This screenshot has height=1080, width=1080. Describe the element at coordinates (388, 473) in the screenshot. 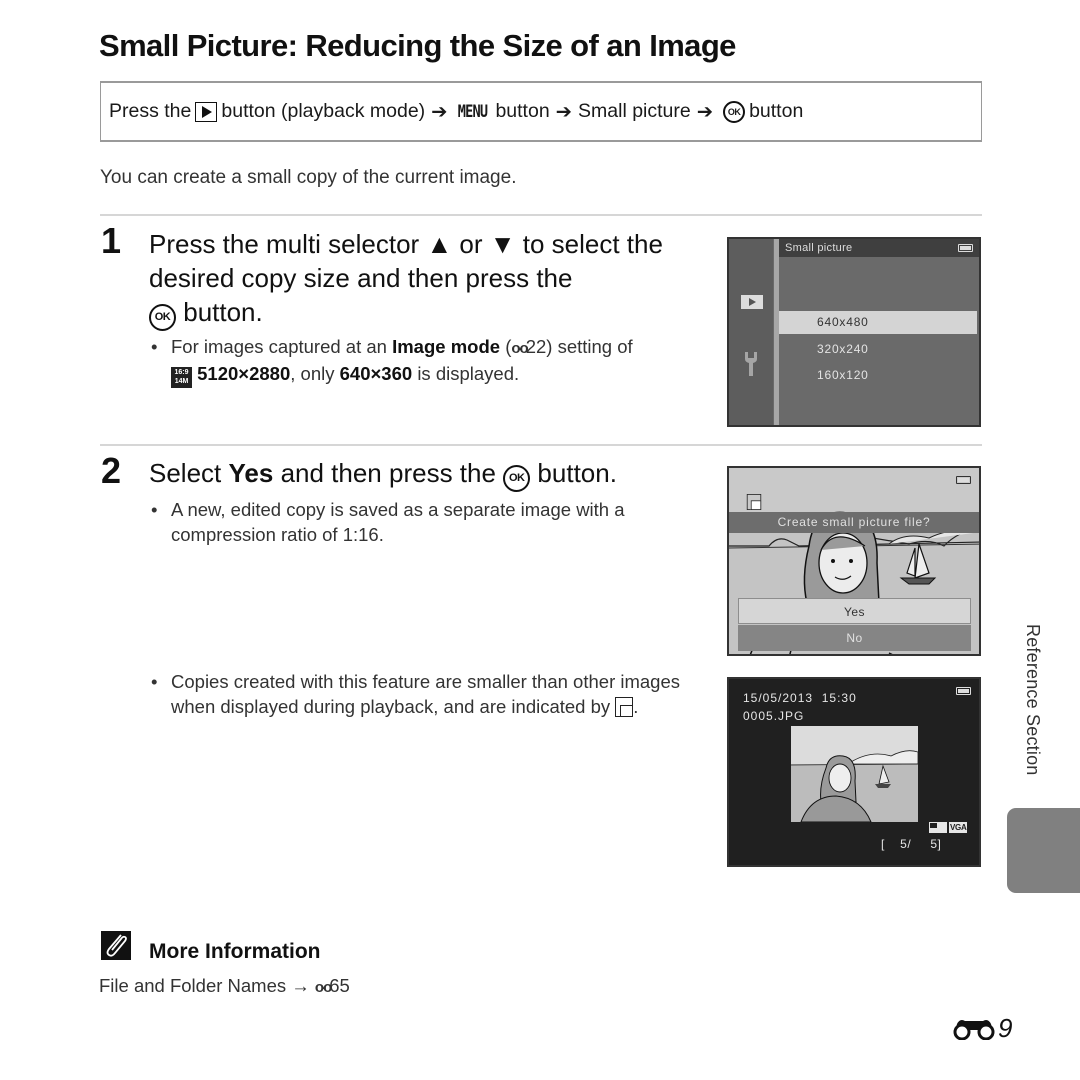

I see `step-2-text: and then press the` at that location.